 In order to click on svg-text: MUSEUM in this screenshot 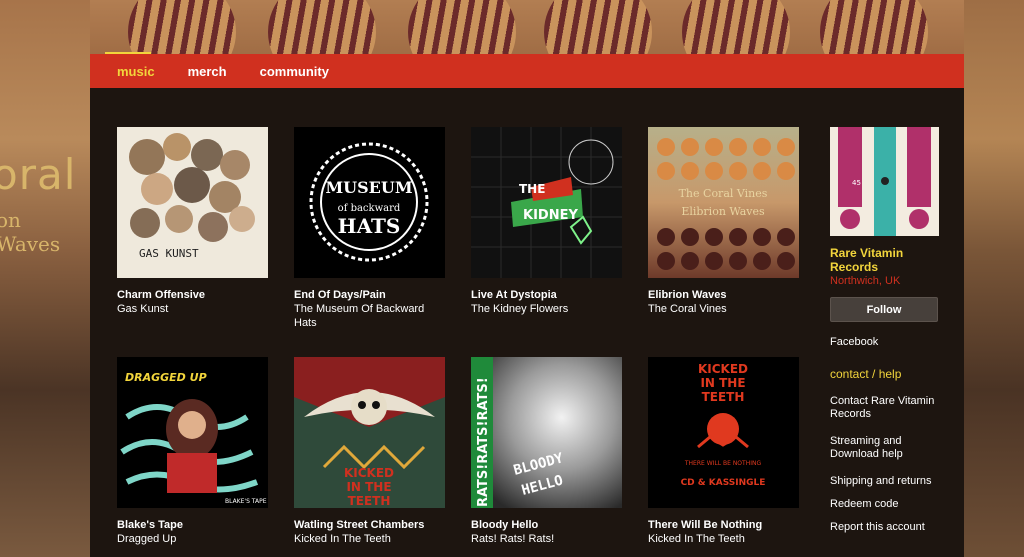, I will do `click(368, 187)`.